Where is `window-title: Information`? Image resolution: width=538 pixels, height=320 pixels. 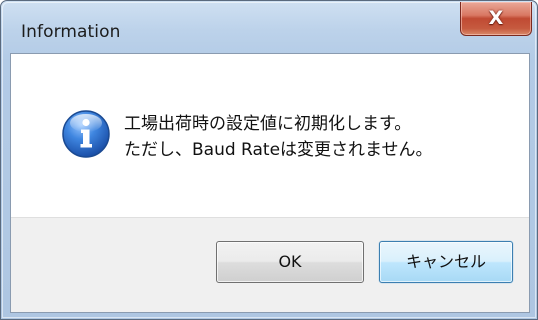 window-title: Information is located at coordinates (71, 32).